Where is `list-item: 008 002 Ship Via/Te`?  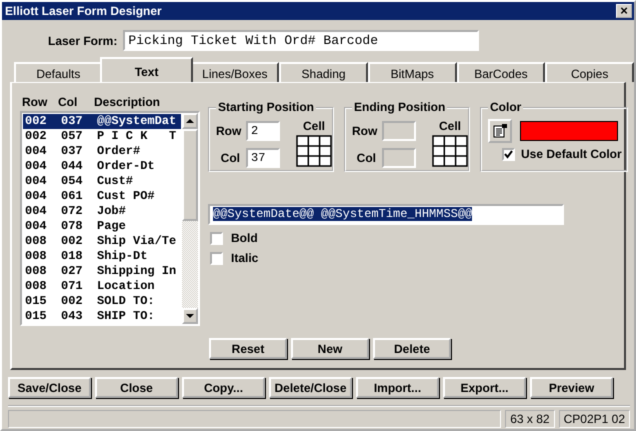 list-item: 008 002 Ship Via/Te is located at coordinates (102, 241).